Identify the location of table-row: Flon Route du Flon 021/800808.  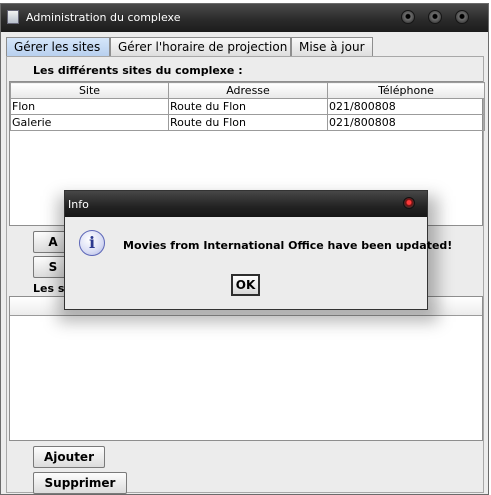
(247, 106).